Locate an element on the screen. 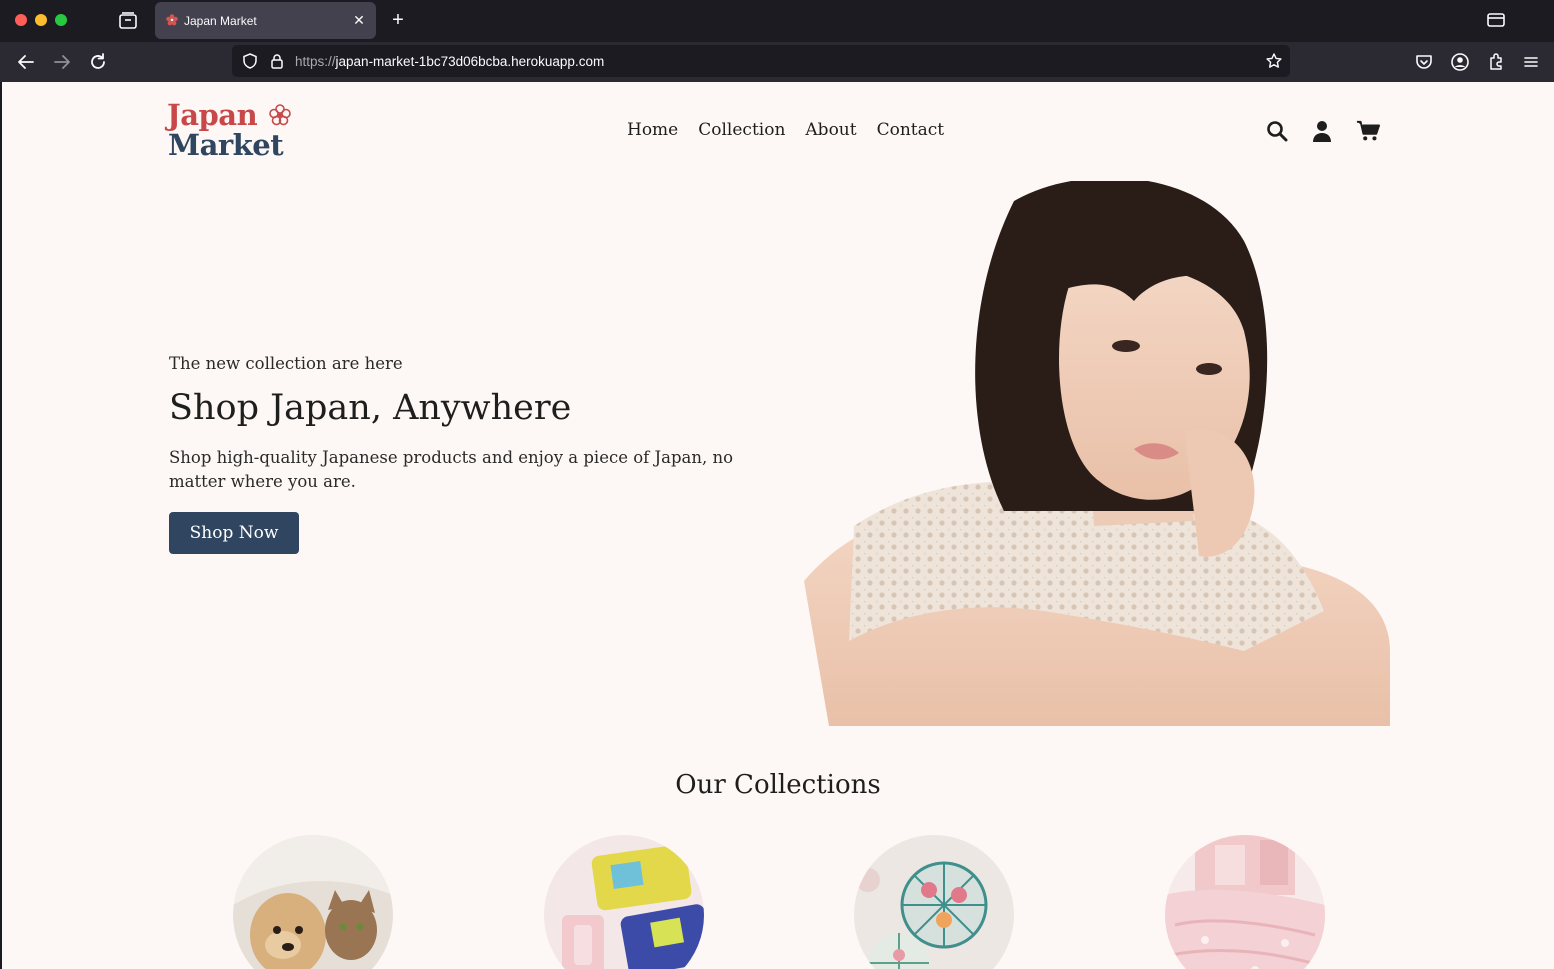 The width and height of the screenshot is (1554, 969). logo-japan: Japan is located at coordinates (212, 115).